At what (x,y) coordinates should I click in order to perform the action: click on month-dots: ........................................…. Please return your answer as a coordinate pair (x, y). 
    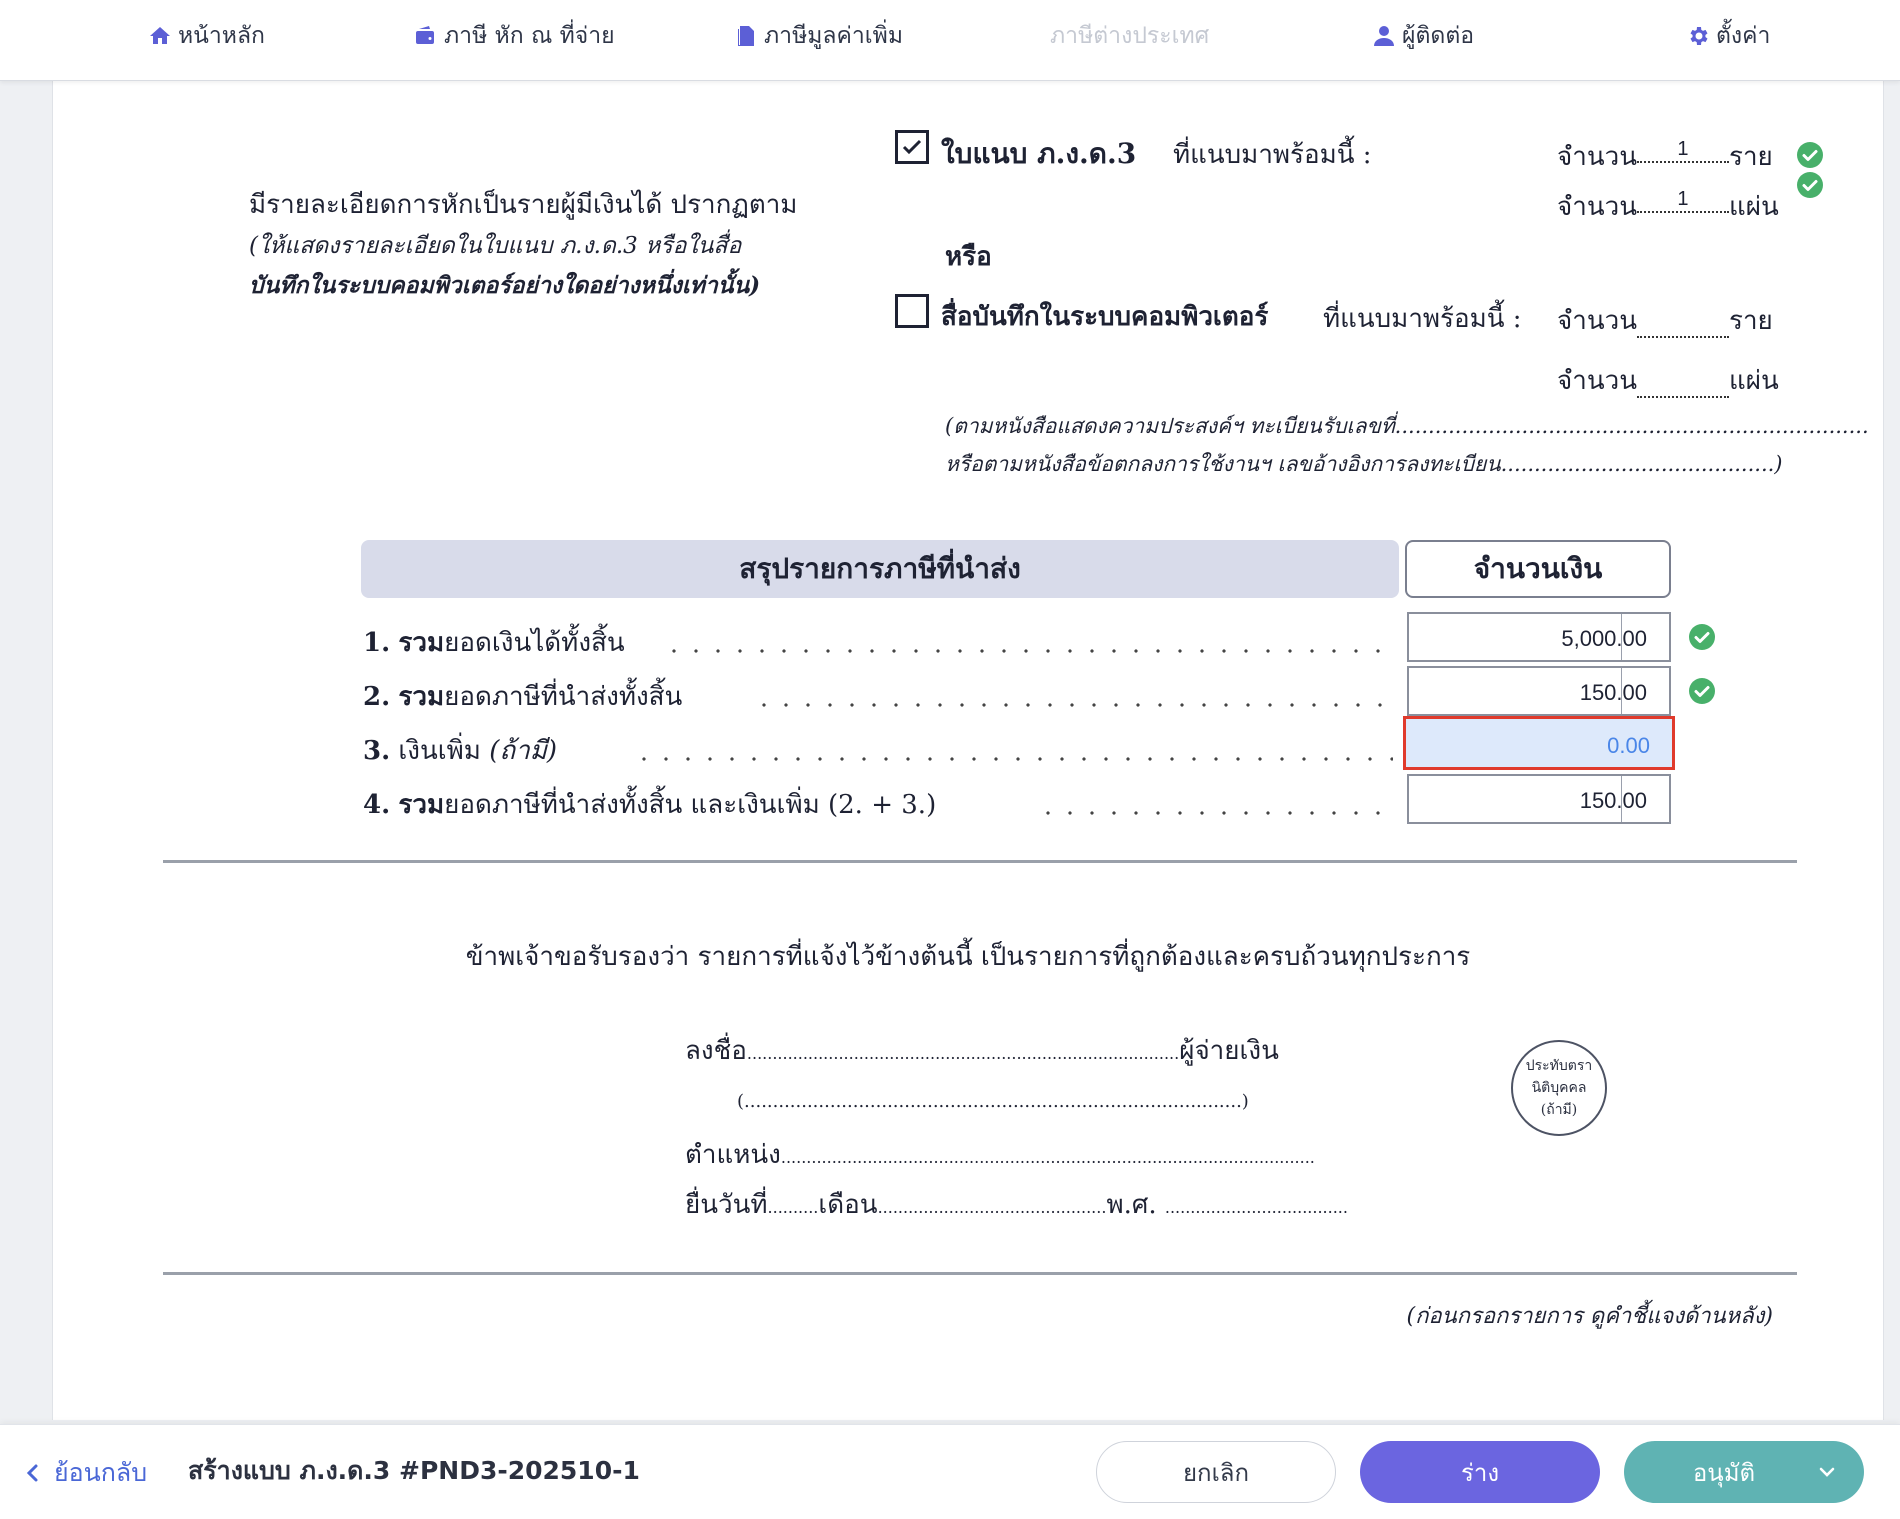
    Looking at the image, I should click on (992, 1207).